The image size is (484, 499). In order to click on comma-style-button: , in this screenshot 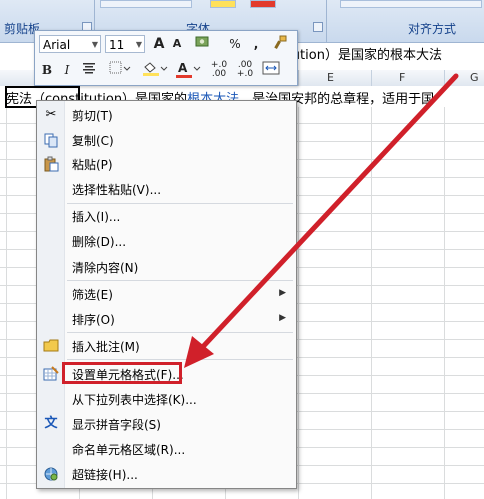, I will do `click(256, 44)`.